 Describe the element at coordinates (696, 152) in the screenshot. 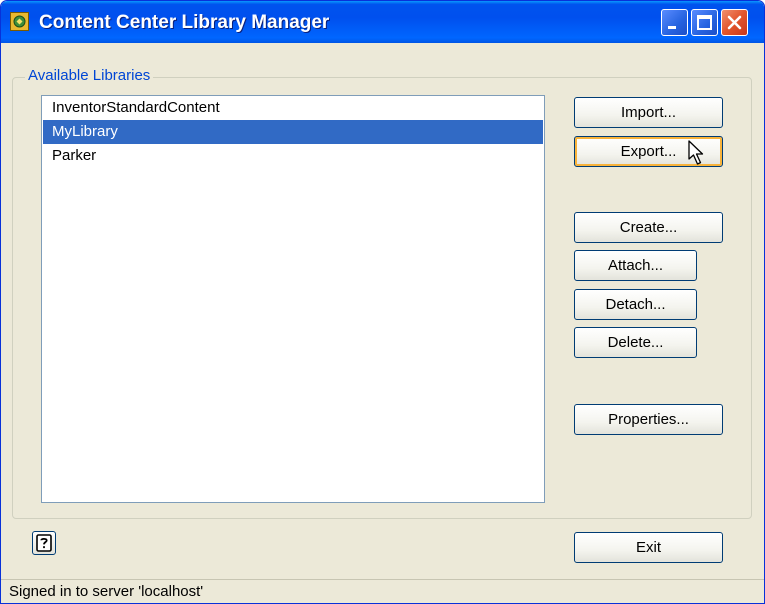

I see `mouse-pointer-icon` at that location.